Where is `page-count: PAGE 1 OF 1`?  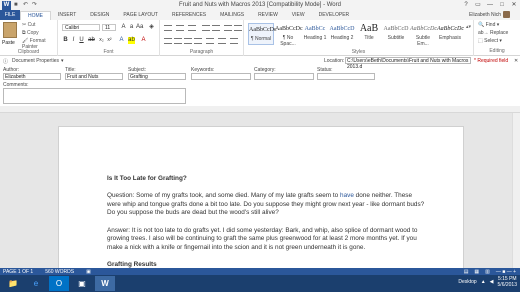
page-count: PAGE 1 OF 1 is located at coordinates (18, 272).